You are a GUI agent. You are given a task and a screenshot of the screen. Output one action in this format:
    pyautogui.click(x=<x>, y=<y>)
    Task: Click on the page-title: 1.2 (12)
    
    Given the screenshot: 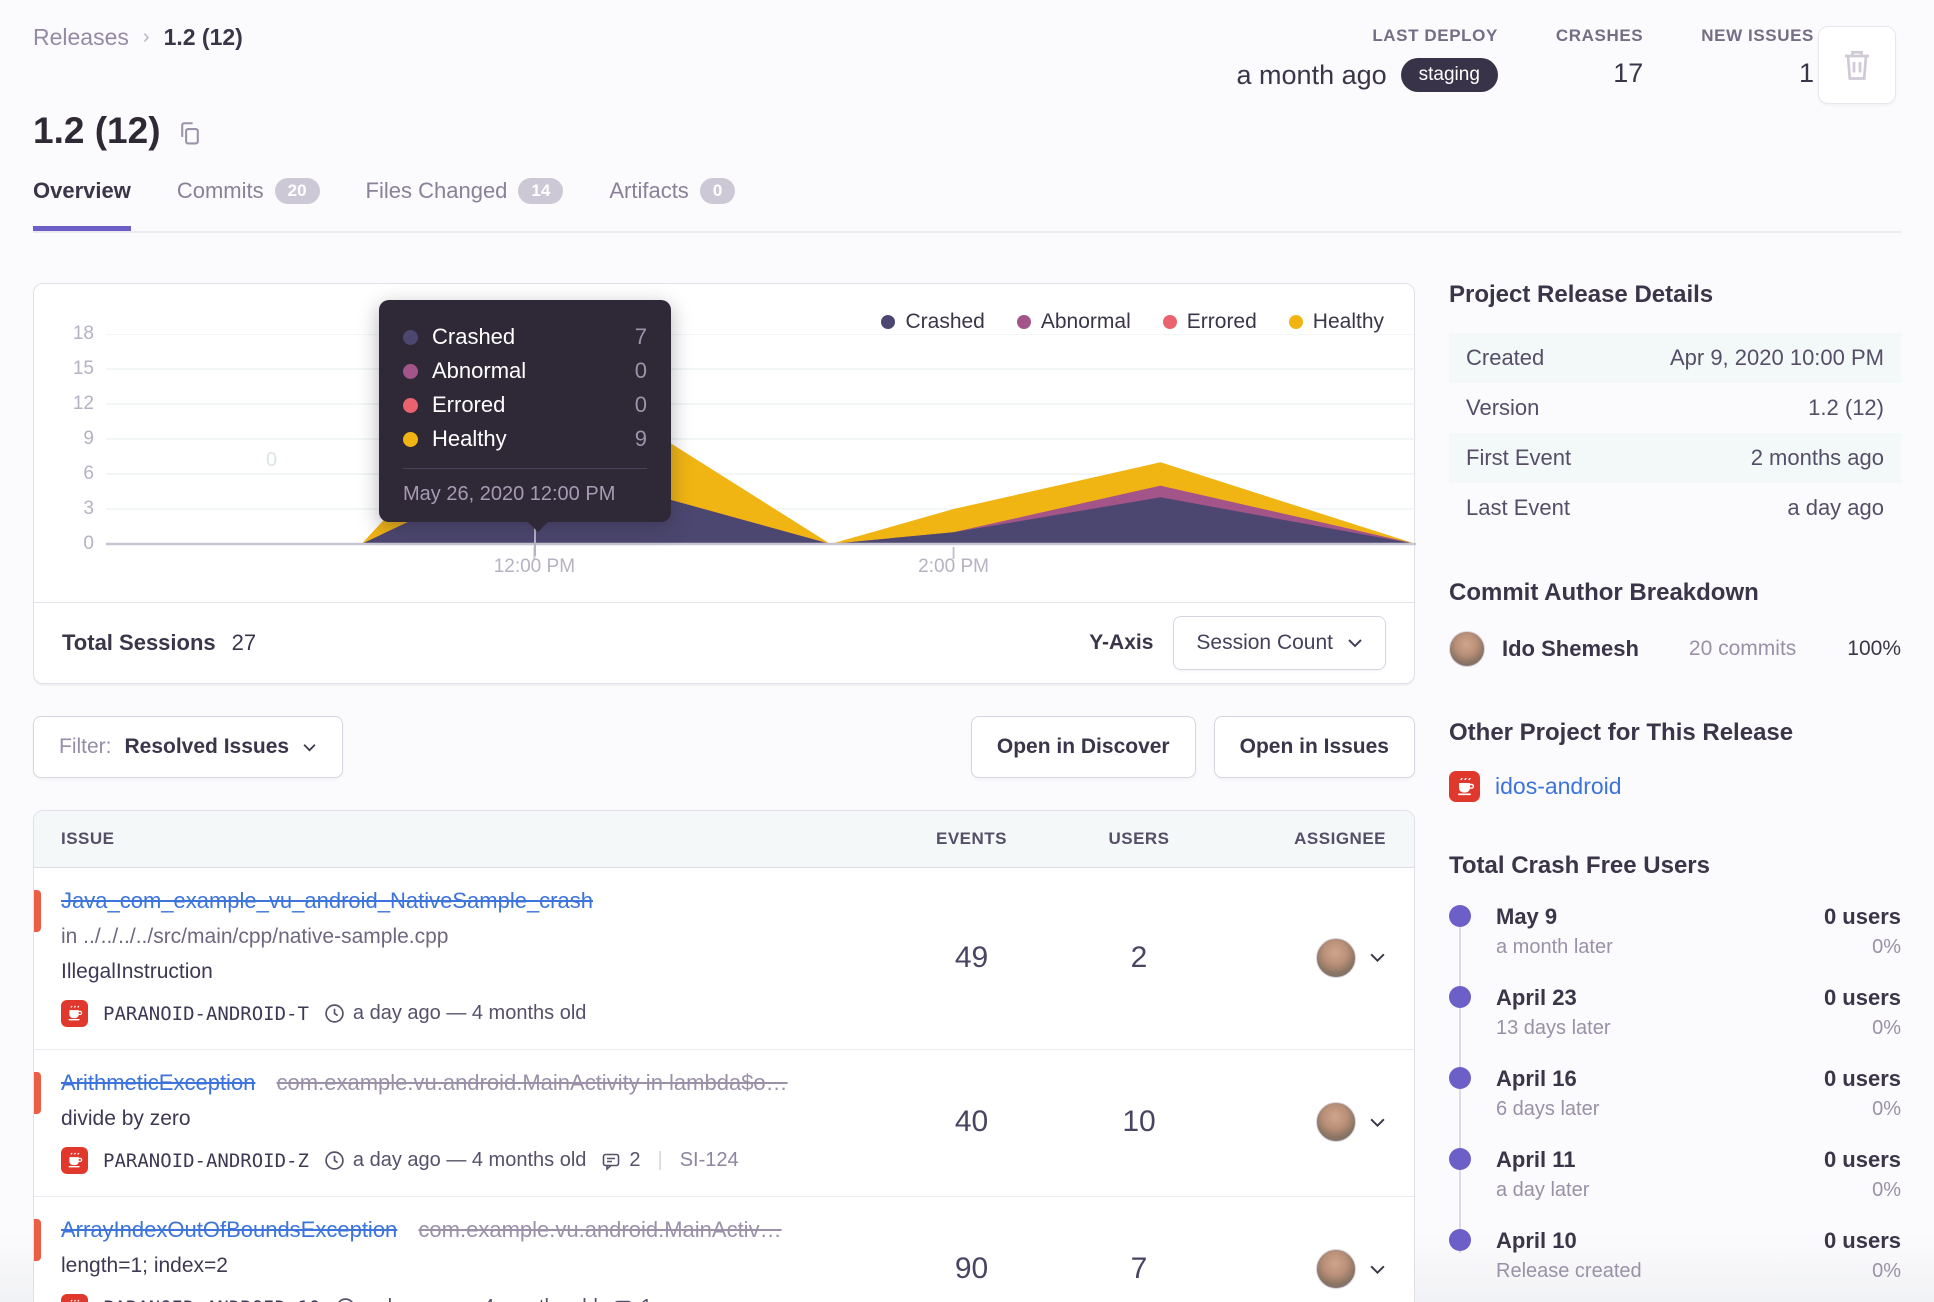 What is the action you would take?
    pyautogui.click(x=97, y=130)
    